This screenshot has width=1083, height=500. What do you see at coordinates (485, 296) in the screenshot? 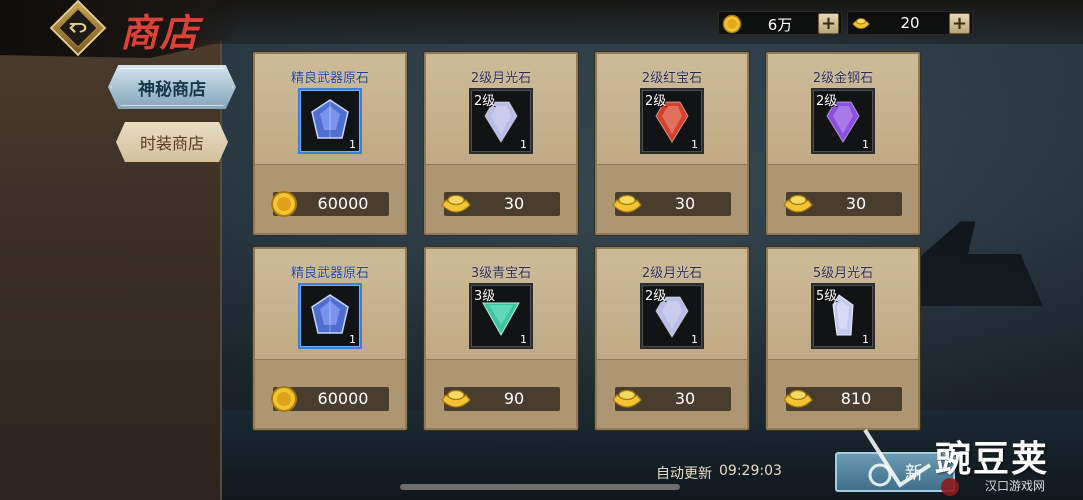
I see `item-level: 3级` at bounding box center [485, 296].